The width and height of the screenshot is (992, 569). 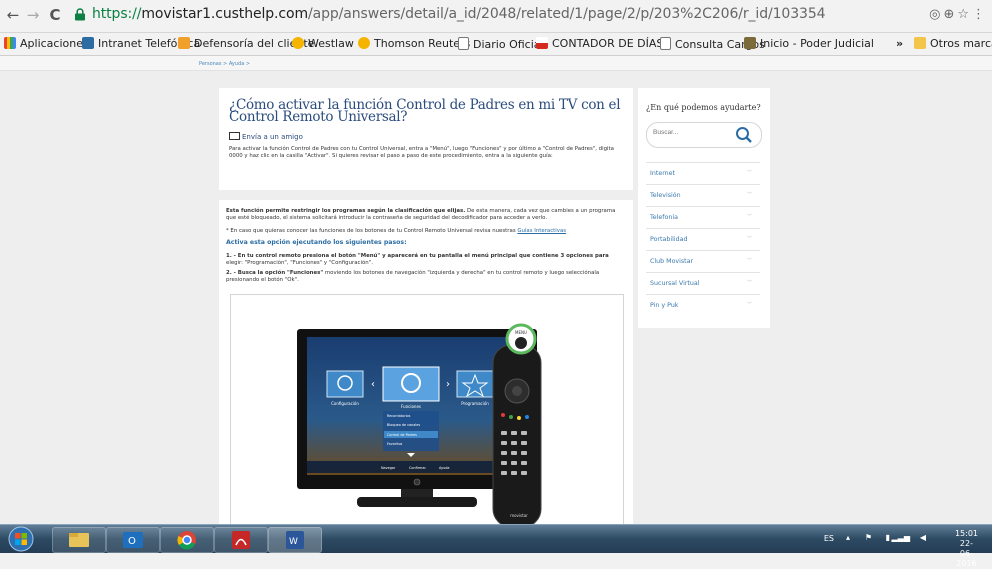 What do you see at coordinates (33, 15) in the screenshot?
I see `forward-icon: →` at bounding box center [33, 15].